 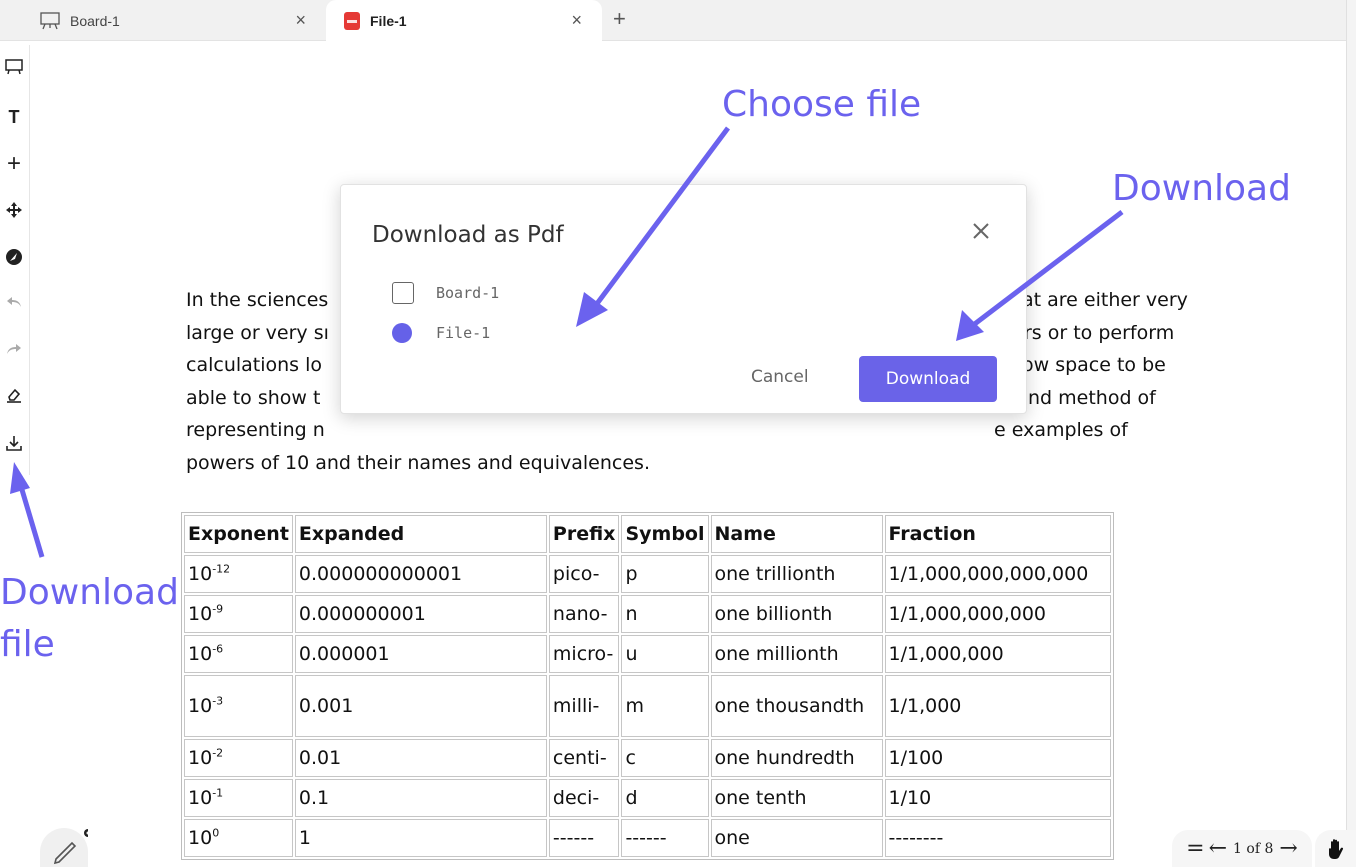 I want to click on fraction-cell: 1/10, so click(x=997, y=798).